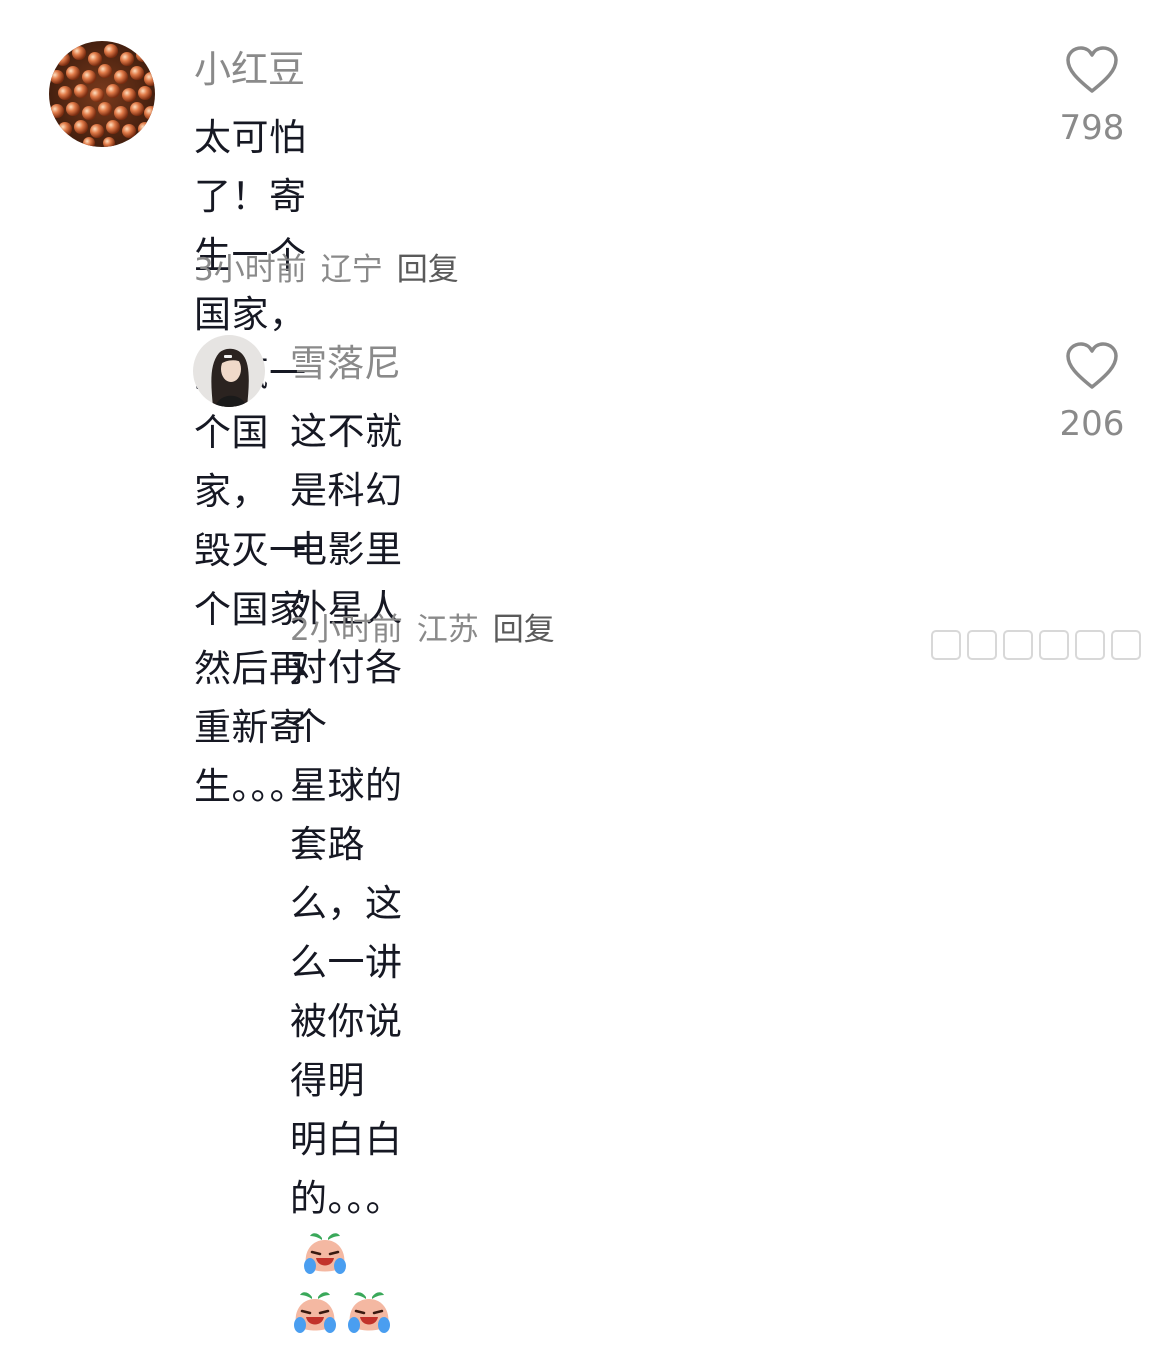  I want to click on username: 小红豆, so click(249, 70).